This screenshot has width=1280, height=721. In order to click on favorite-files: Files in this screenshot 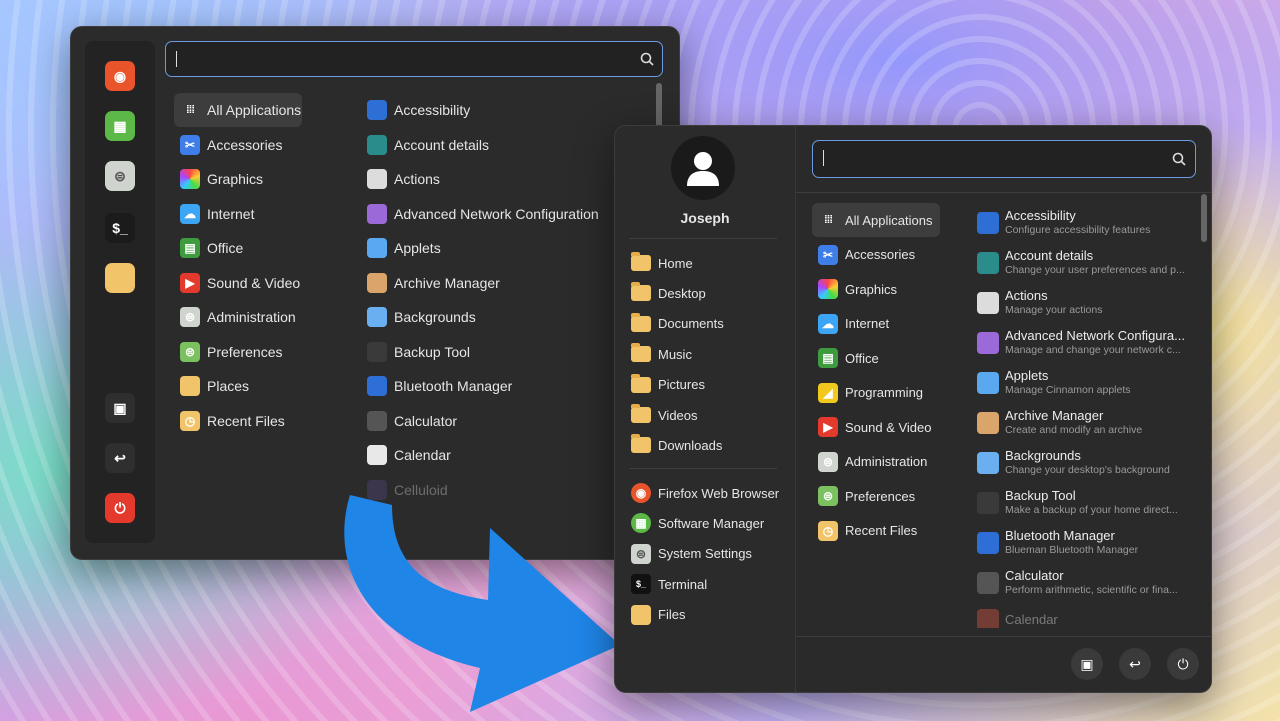, I will do `click(658, 615)`.